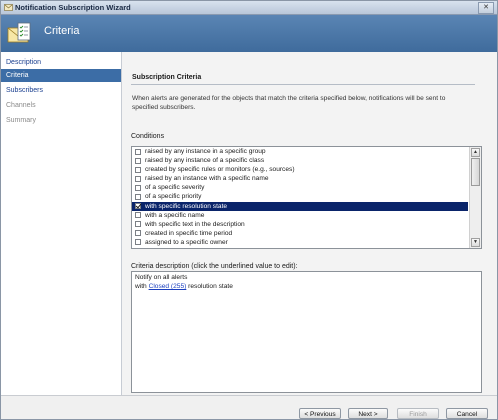  Describe the element at coordinates (62, 31) in the screenshot. I see `page-title: Criteria` at that location.